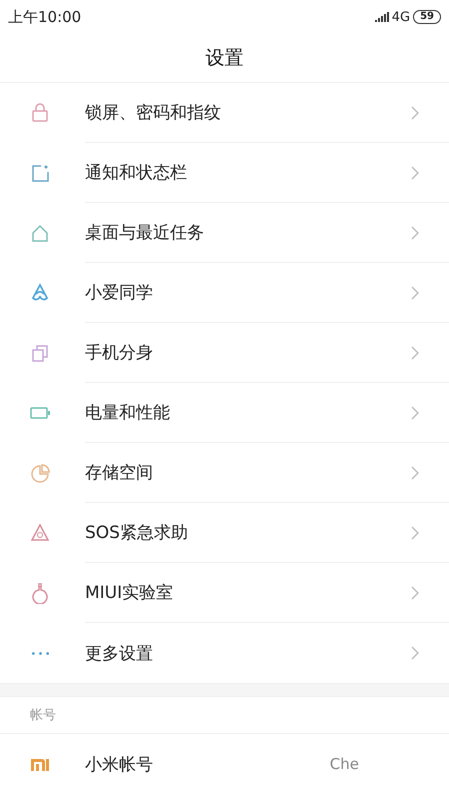 This screenshot has width=449, height=800. I want to click on item-label: 锁屏、密码和指纹, so click(153, 113).